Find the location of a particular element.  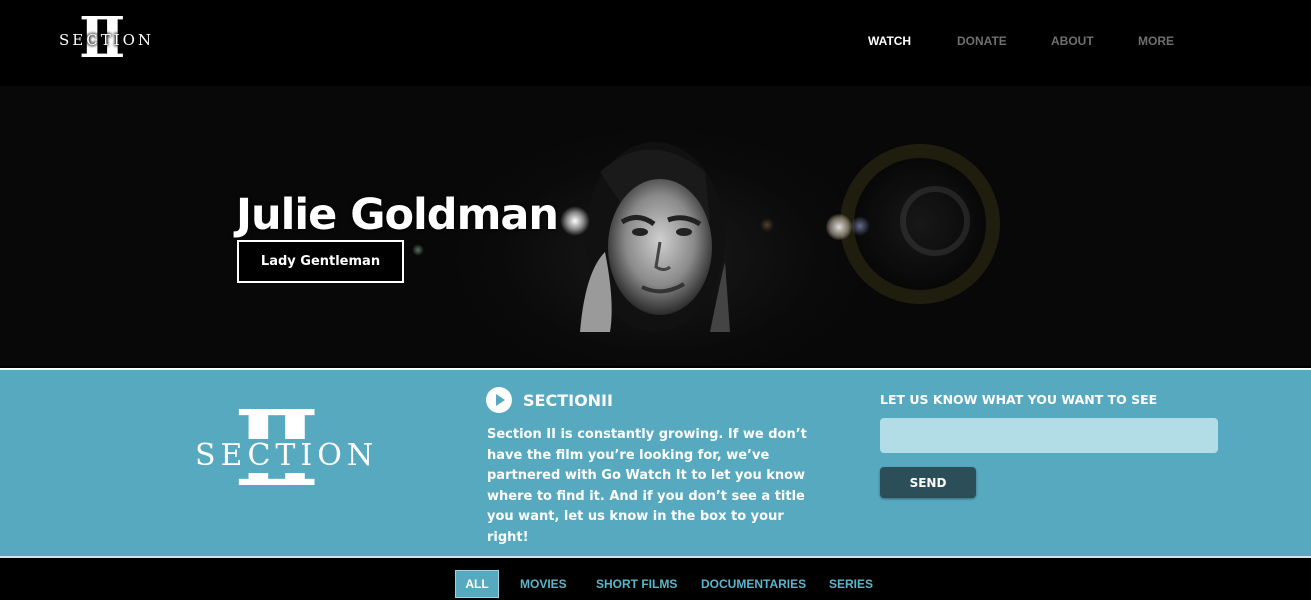

send-button: SEND is located at coordinates (928, 482).